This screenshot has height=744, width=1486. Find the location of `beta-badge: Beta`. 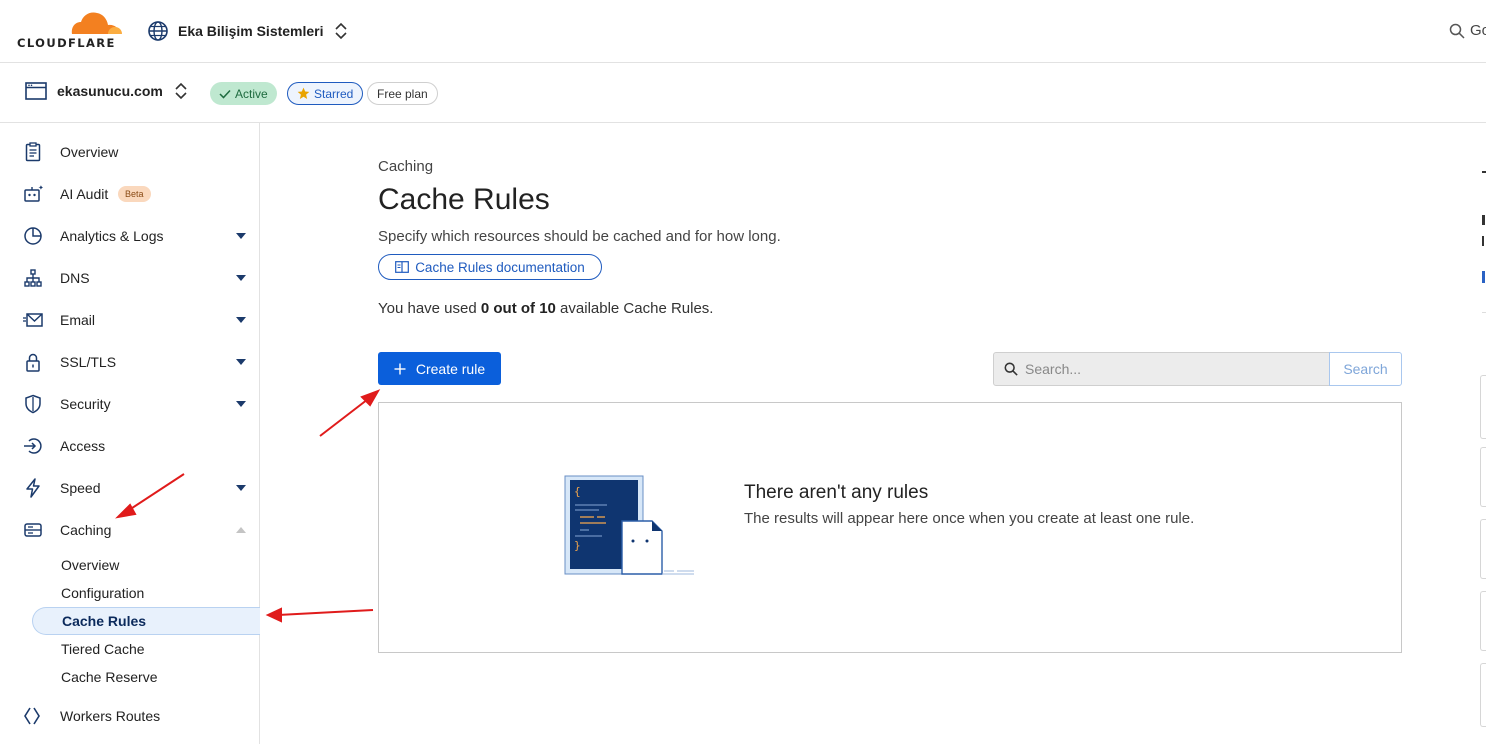

beta-badge: Beta is located at coordinates (134, 194).